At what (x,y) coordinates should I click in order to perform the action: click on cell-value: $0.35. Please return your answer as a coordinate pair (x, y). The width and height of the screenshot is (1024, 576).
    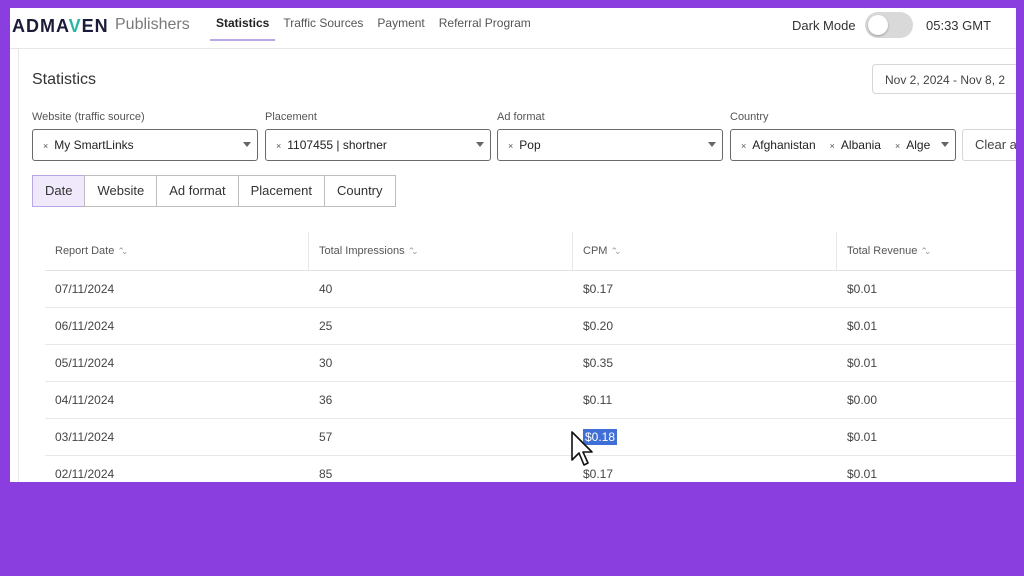
    Looking at the image, I should click on (598, 363).